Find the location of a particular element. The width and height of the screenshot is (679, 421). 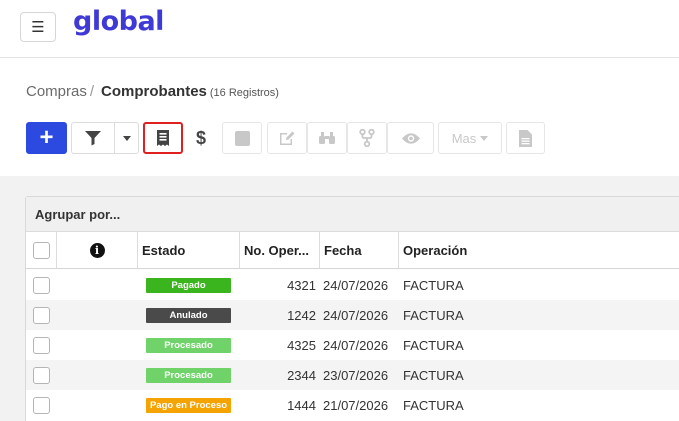

status-badge: Pagado is located at coordinates (188, 285).